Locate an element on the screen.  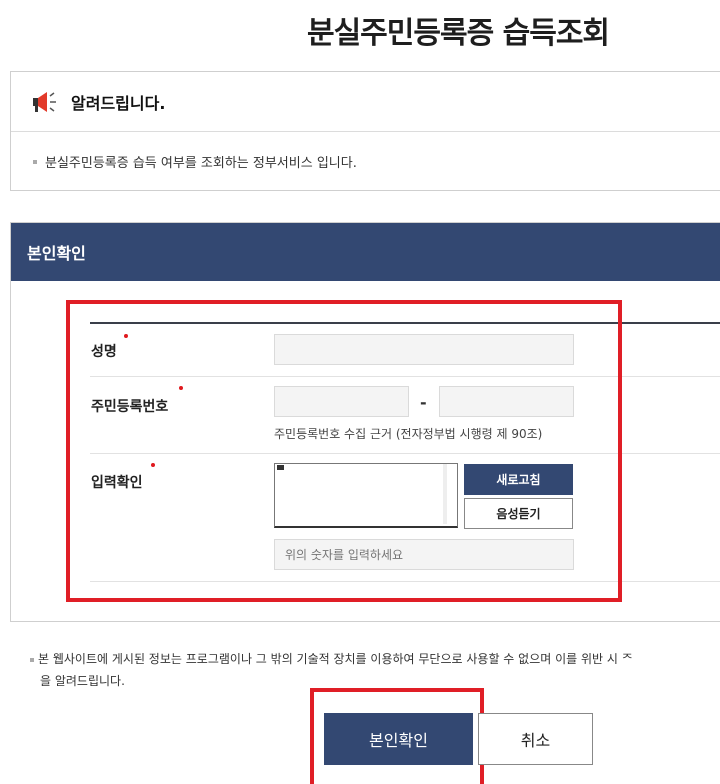
disclaimer-line-2: 을 알려드립니다. is located at coordinates (82, 681).